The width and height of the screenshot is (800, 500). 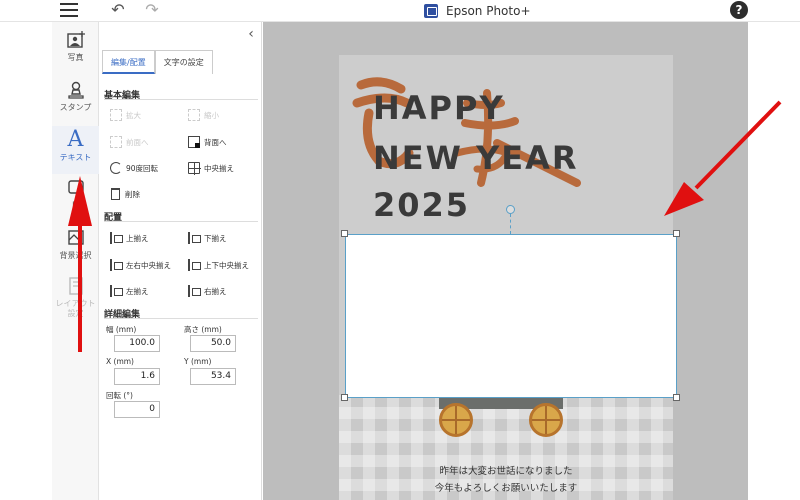 What do you see at coordinates (115, 194) in the screenshot?
I see `trash-icon` at bounding box center [115, 194].